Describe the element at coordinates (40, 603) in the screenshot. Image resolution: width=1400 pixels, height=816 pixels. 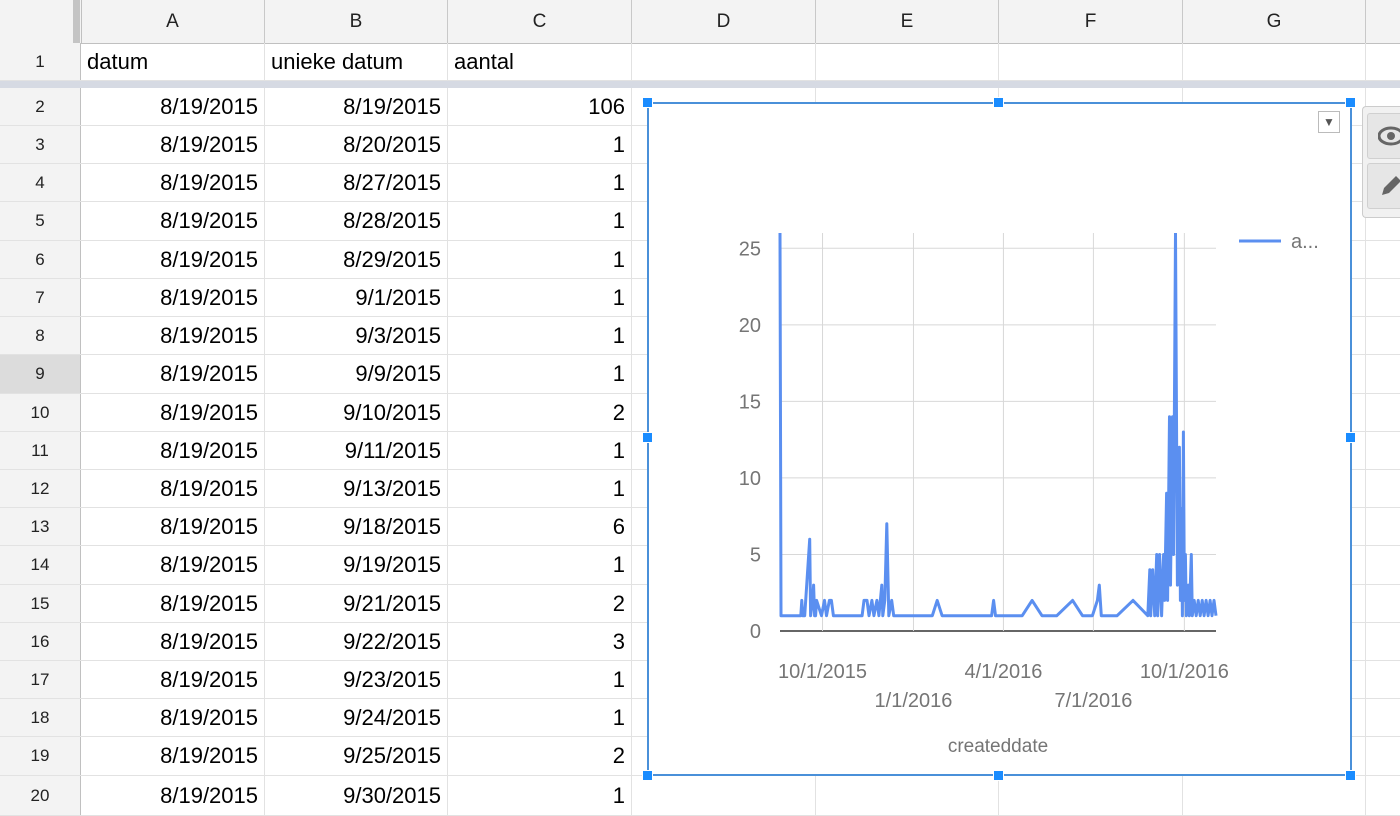
I see `row-header: 15` at that location.